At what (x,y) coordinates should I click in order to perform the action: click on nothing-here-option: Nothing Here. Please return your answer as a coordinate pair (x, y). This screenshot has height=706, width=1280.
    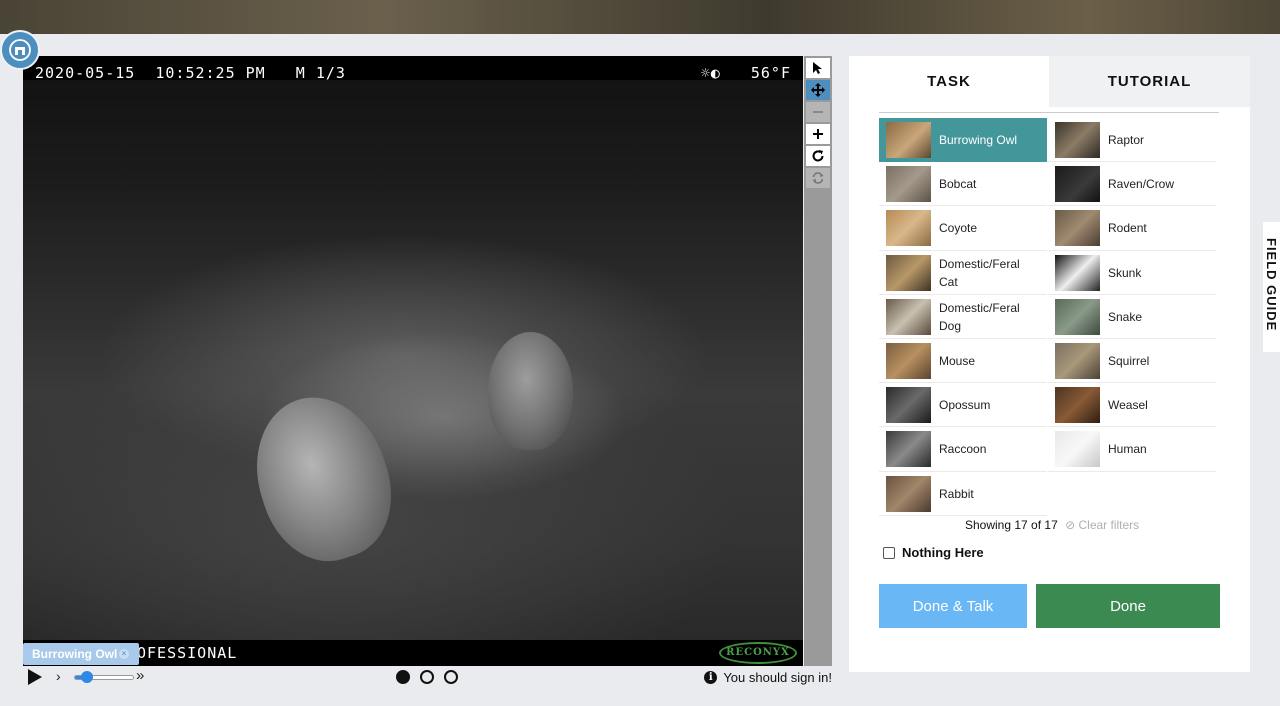
    Looking at the image, I should click on (933, 552).